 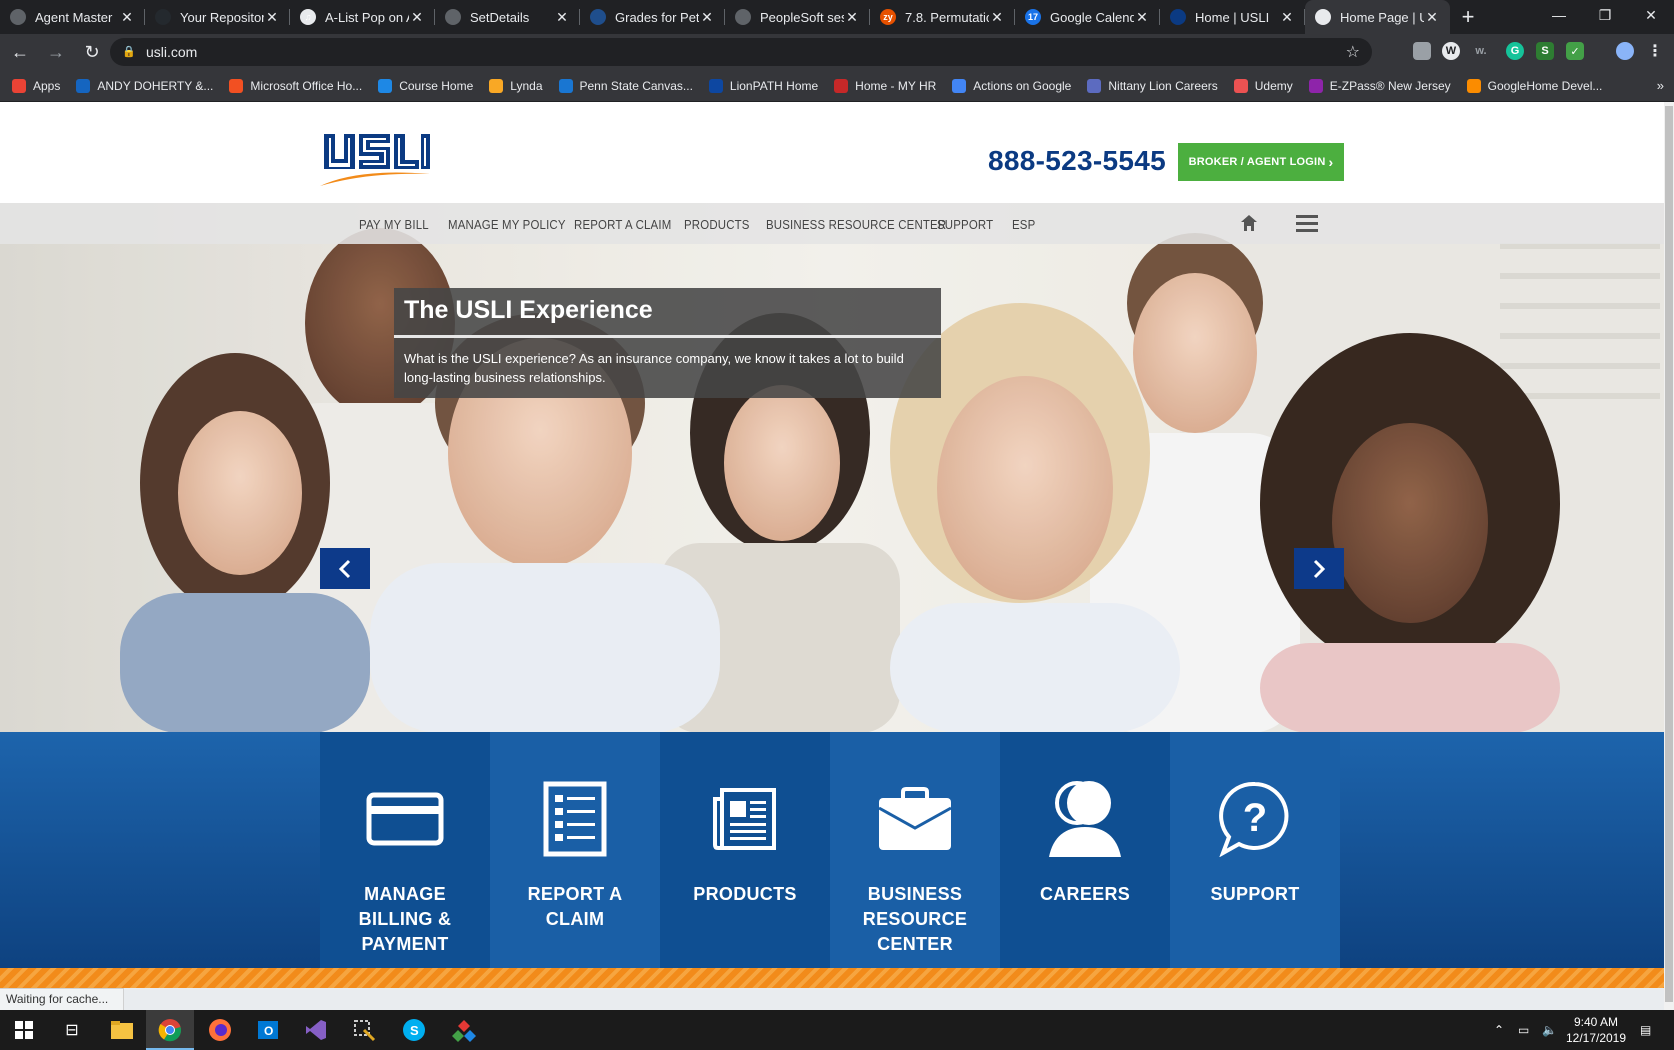 What do you see at coordinates (1596, 1030) in the screenshot?
I see `system-clock: 9:40 AM 12/17/2019` at bounding box center [1596, 1030].